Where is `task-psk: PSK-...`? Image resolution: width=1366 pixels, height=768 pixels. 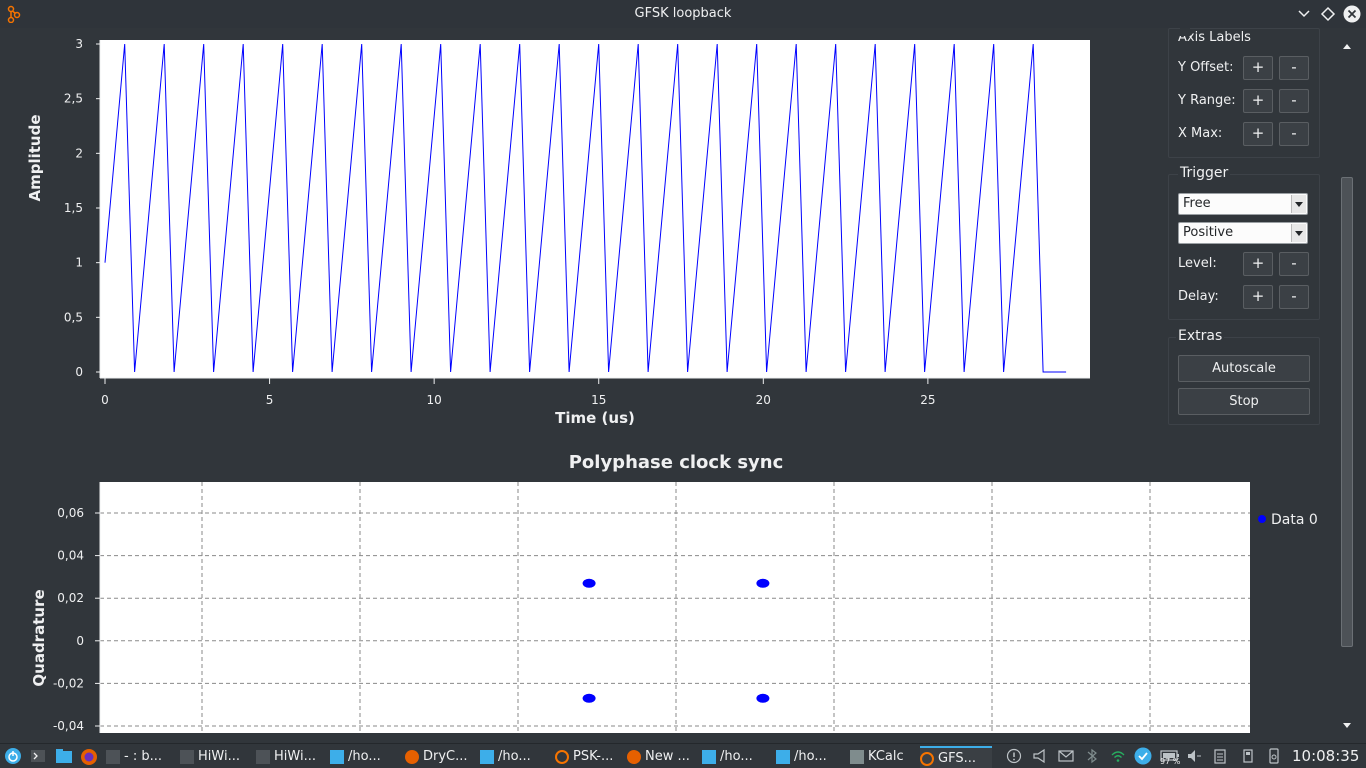 task-psk: PSK-... is located at coordinates (588, 757).